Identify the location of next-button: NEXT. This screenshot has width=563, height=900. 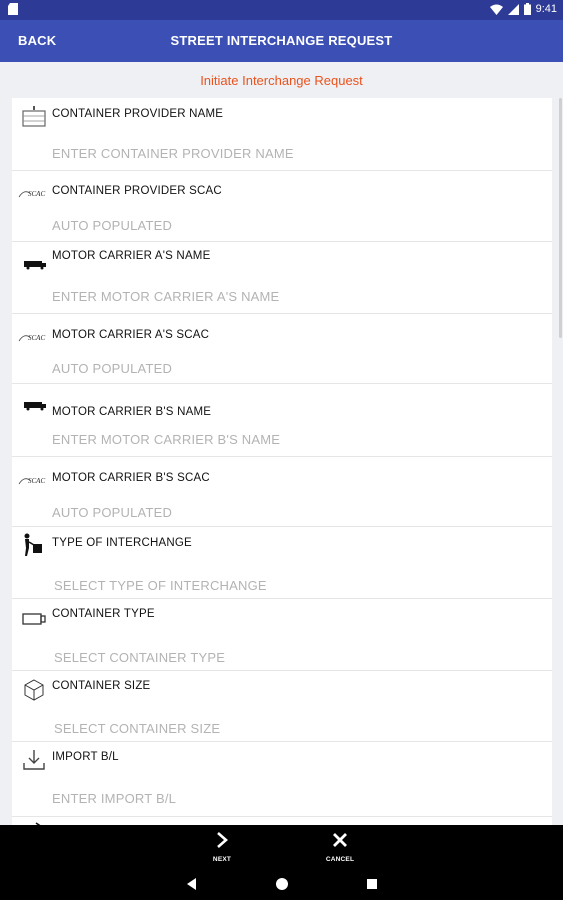
(222, 847).